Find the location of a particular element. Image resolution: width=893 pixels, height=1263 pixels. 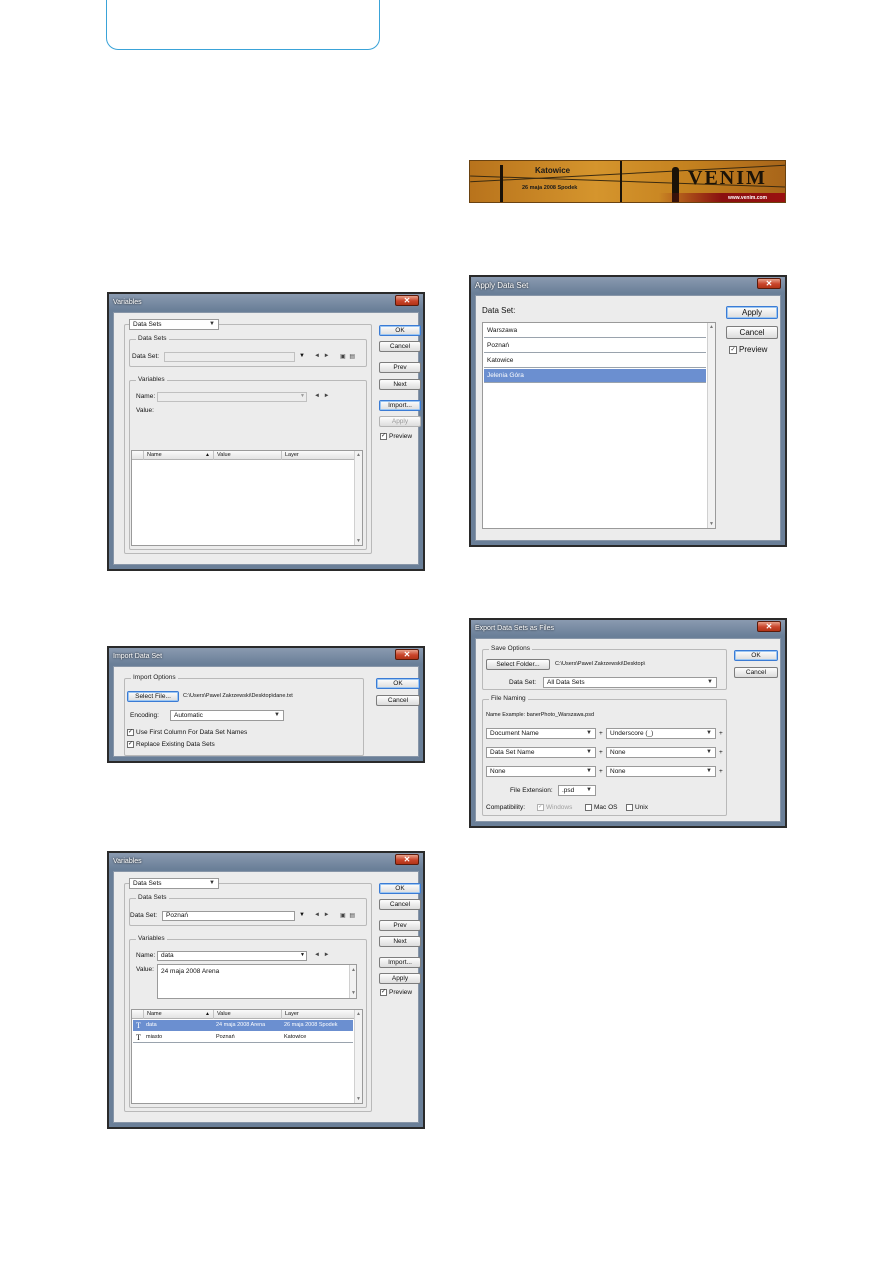

dataset-label: Data Set: is located at coordinates (146, 356).